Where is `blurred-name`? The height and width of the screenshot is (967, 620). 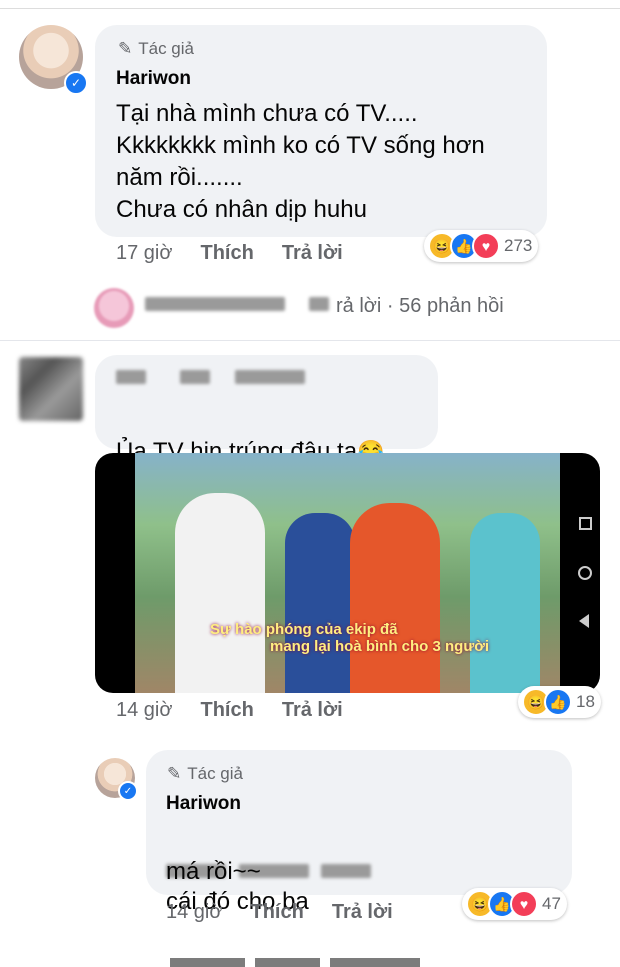
blurred-name is located at coordinates (237, 304).